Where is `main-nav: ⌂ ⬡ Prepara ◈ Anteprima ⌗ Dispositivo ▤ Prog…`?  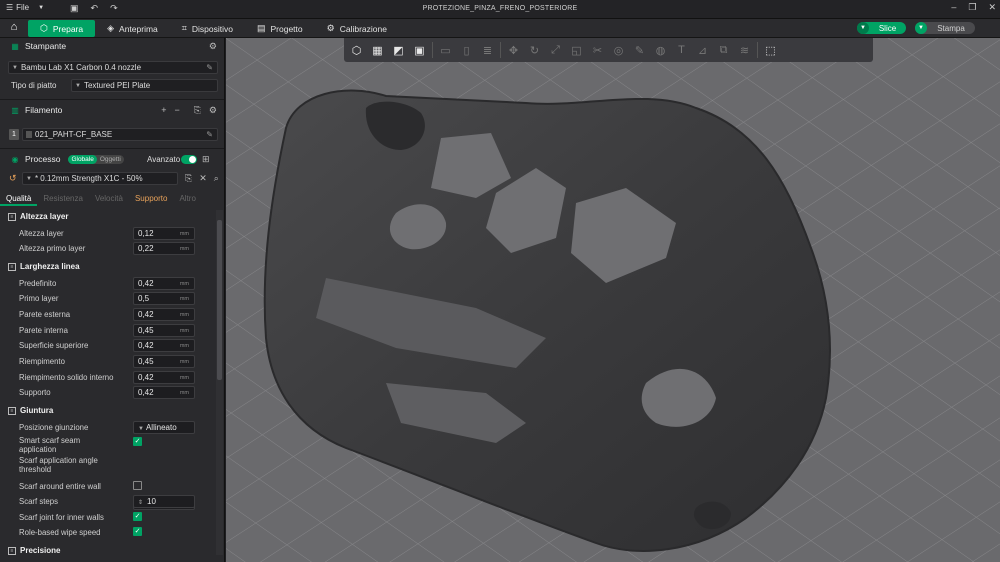
main-nav: ⌂ ⬡ Prepara ◈ Anteprima ⌗ Dispositivo ▤ Prog… is located at coordinates (500, 28).